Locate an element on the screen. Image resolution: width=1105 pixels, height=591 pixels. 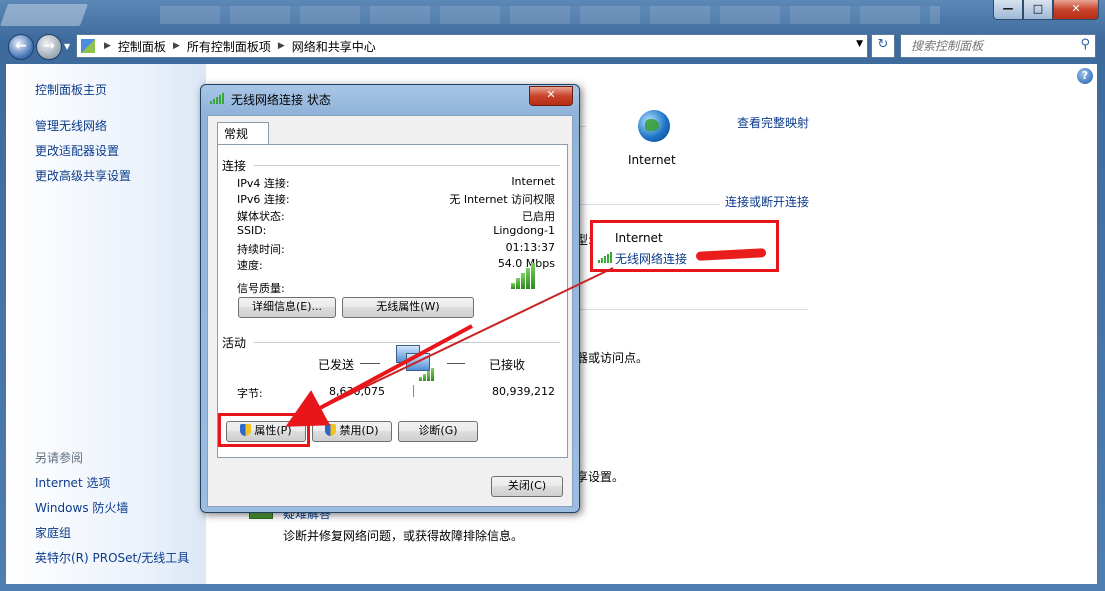
address-bar: ▶ 控制面板 ▶ 所有控制面板项 ▶ 网络和共享中心 ▼ is located at coordinates (472, 46).